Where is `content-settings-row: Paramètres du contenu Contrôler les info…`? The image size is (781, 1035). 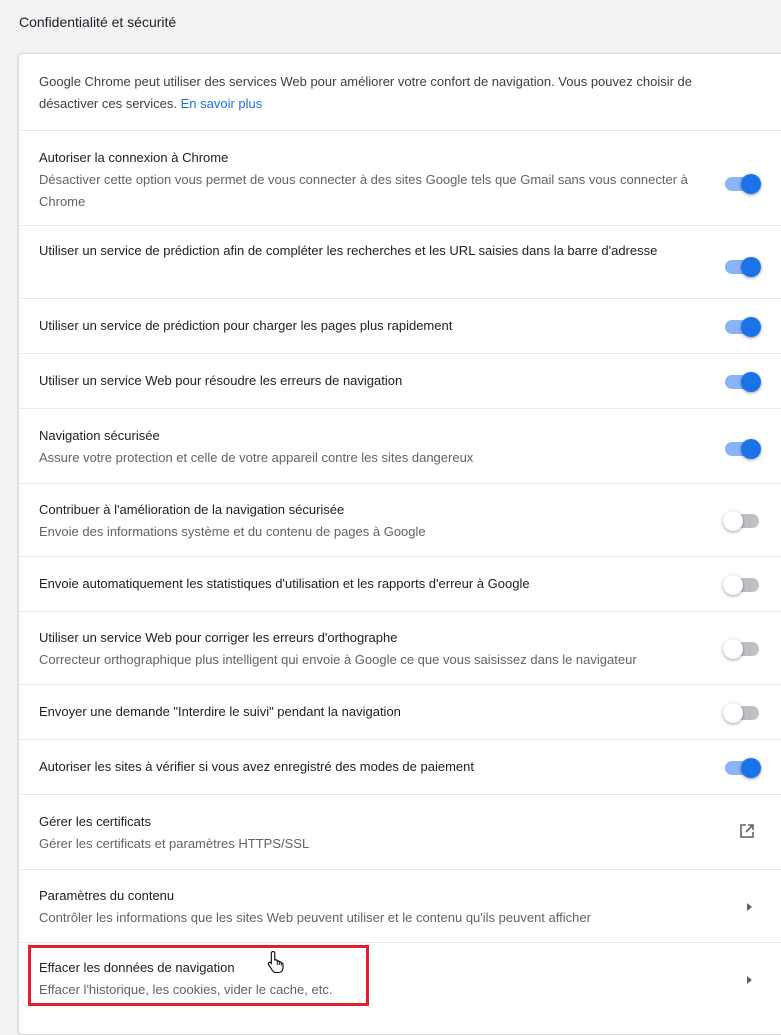 content-settings-row: Paramètres du contenu Contrôler les info… is located at coordinates (400, 905).